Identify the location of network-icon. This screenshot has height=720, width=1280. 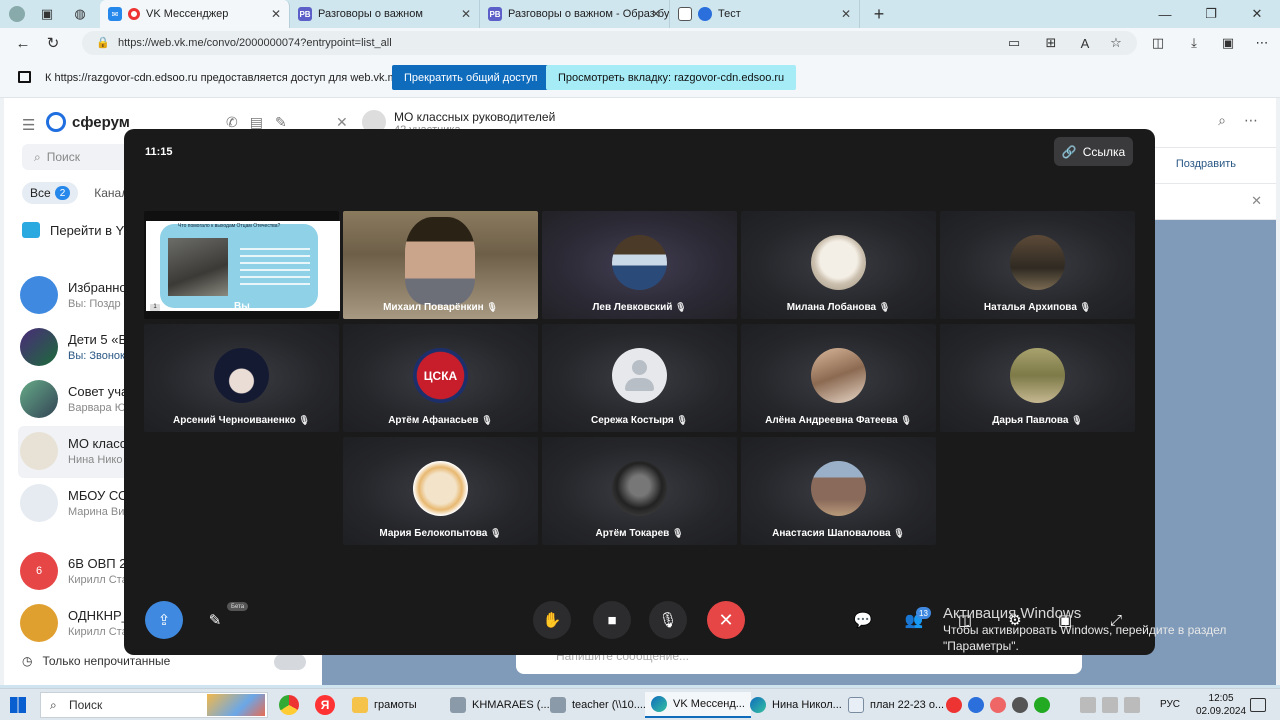
(1088, 705).